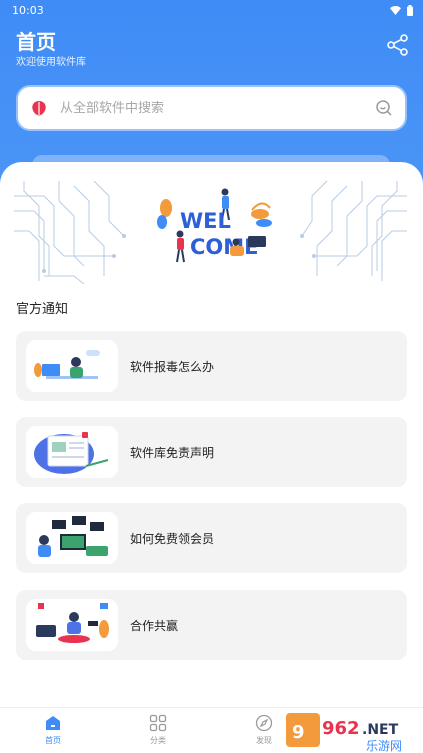 This screenshot has height=753, width=423. Describe the element at coordinates (39, 108) in the screenshot. I see `app-logo-icon` at that location.